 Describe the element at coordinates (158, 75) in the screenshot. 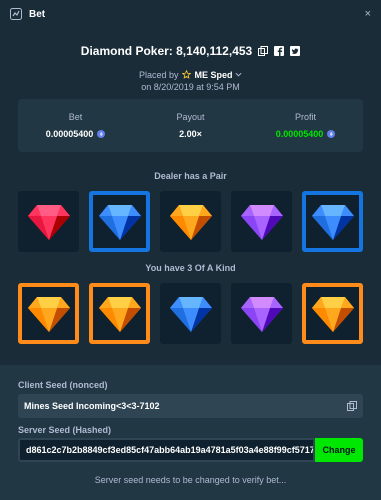

I see `placed-by-prefix: Placed by` at that location.